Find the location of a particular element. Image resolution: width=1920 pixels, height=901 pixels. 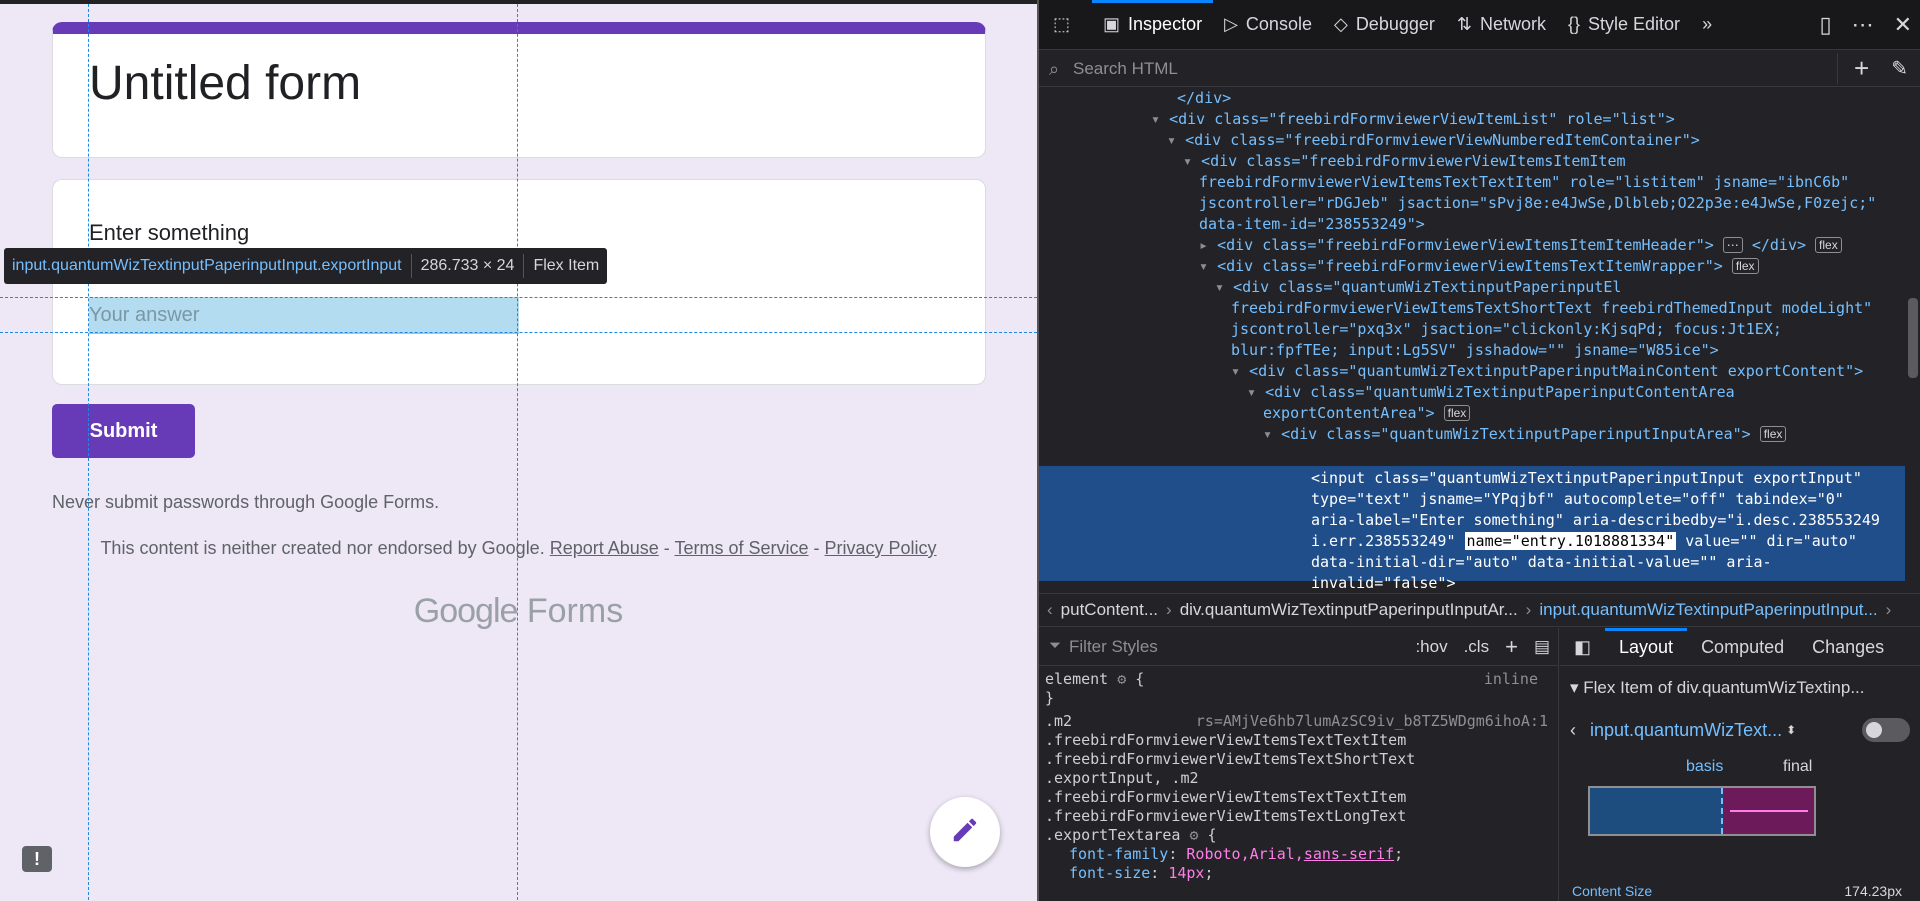

chevron-right-icon: › is located at coordinates (1889, 610).